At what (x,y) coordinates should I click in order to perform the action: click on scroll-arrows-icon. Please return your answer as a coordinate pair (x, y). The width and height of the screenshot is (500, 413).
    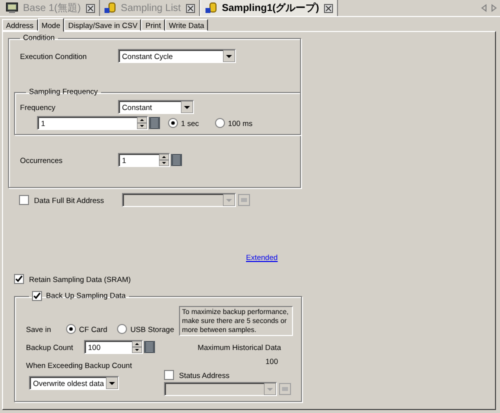
    Looking at the image, I should click on (489, 8).